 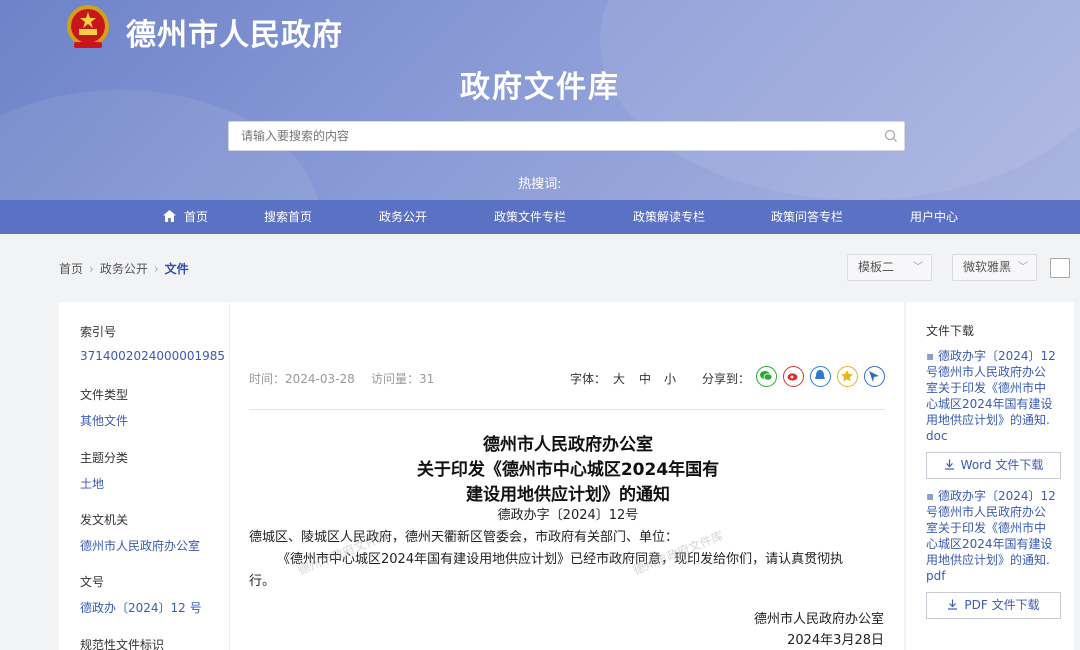 I want to click on font-size-label: 字体：, so click(x=588, y=379).